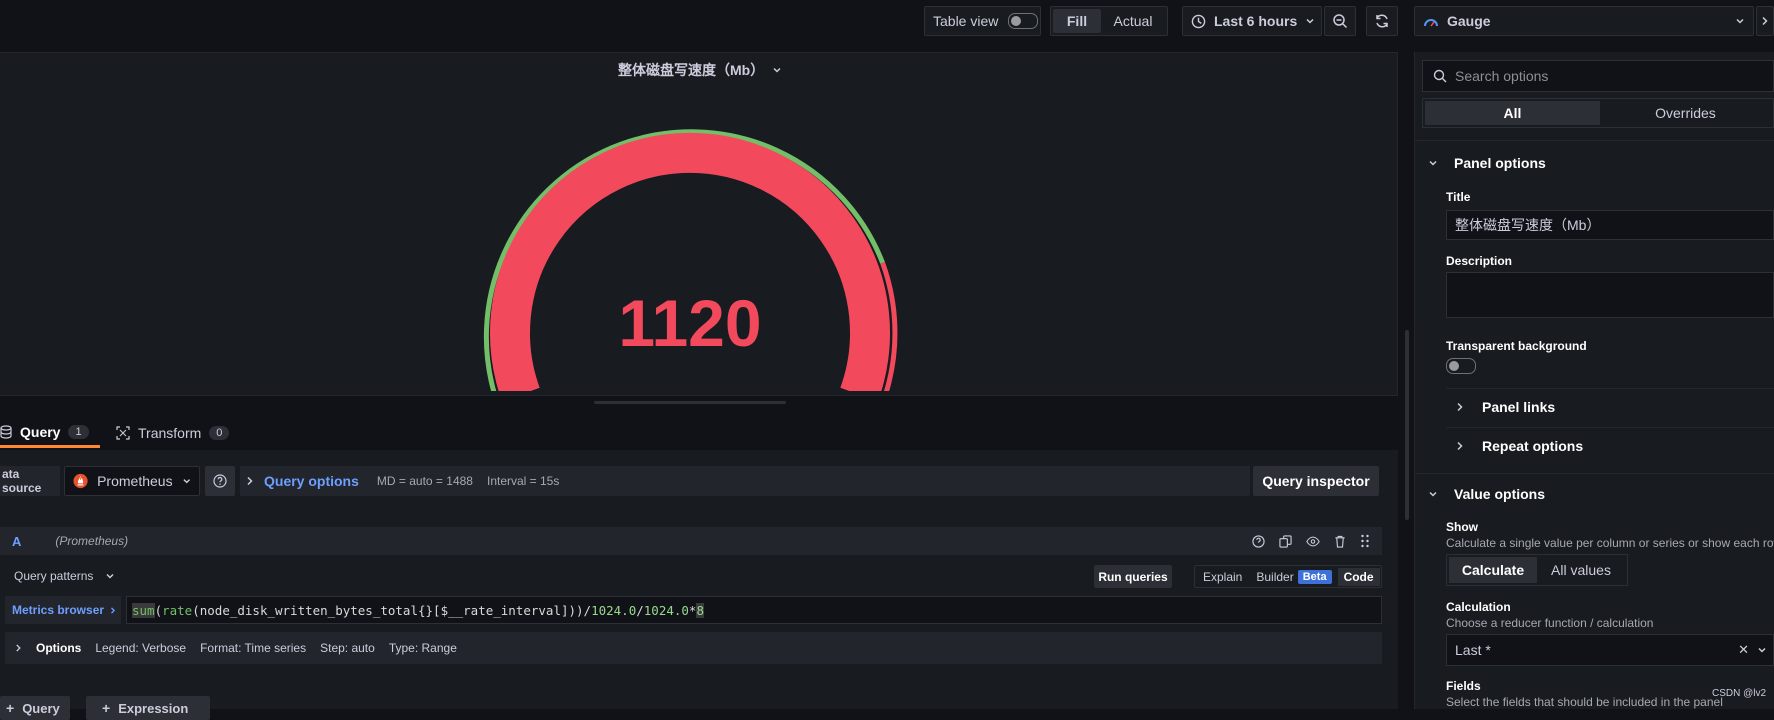  Describe the element at coordinates (1077, 21) in the screenshot. I see `fill-button: Fill` at that location.